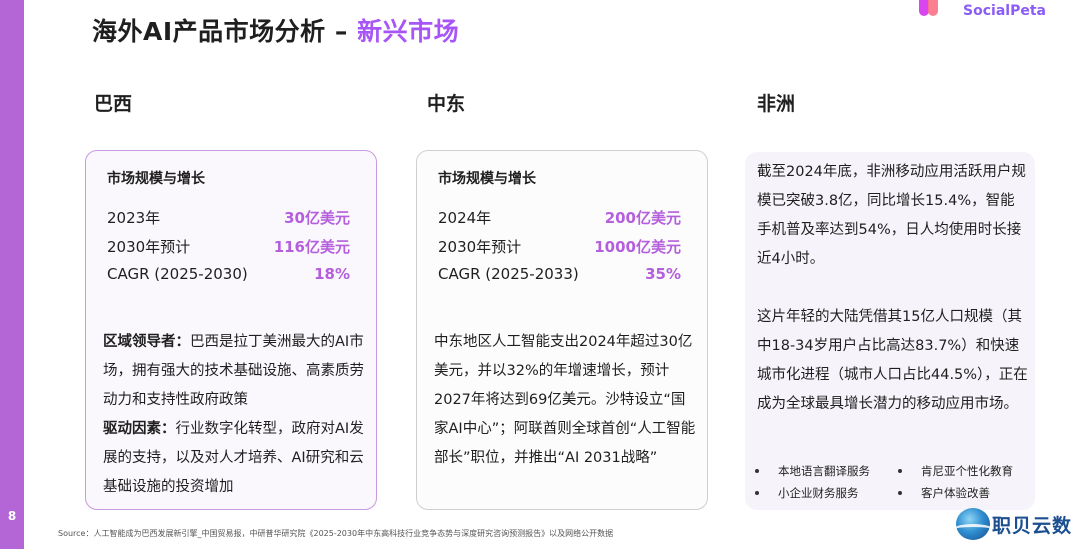  I want to click on drivers-label: 驱动因素：, so click(139, 429).